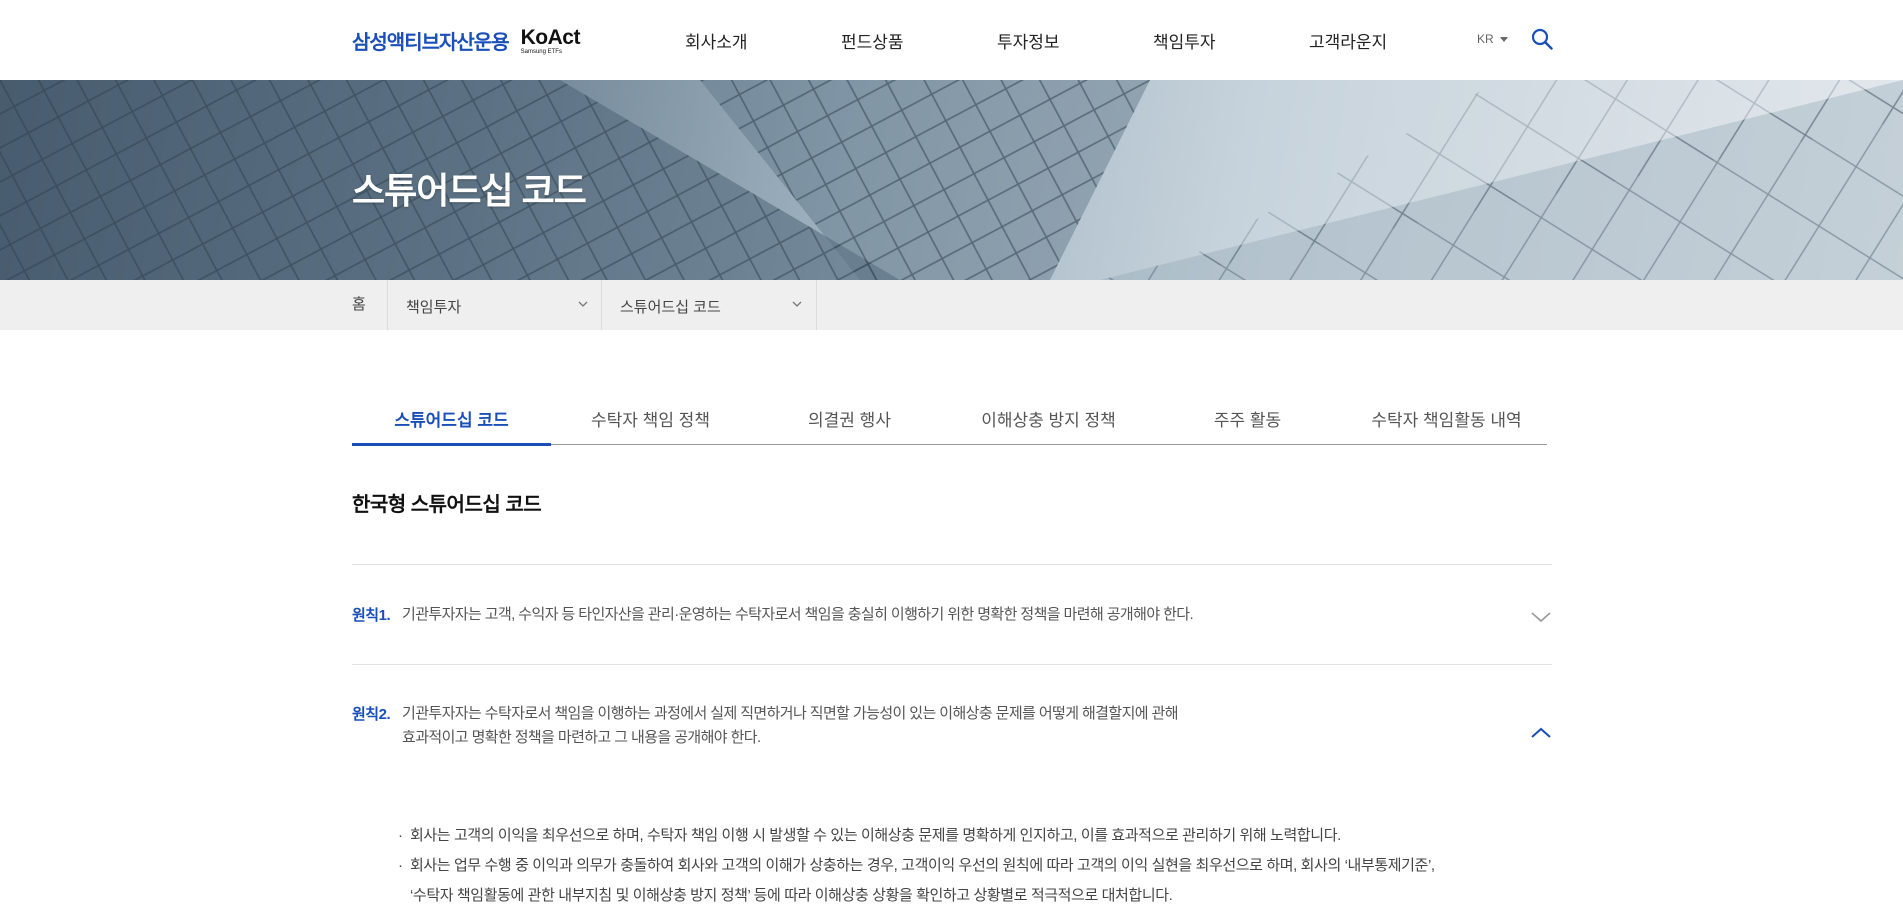 The height and width of the screenshot is (918, 1903). Describe the element at coordinates (1541, 733) in the screenshot. I see `chevron-up-icon` at that location.